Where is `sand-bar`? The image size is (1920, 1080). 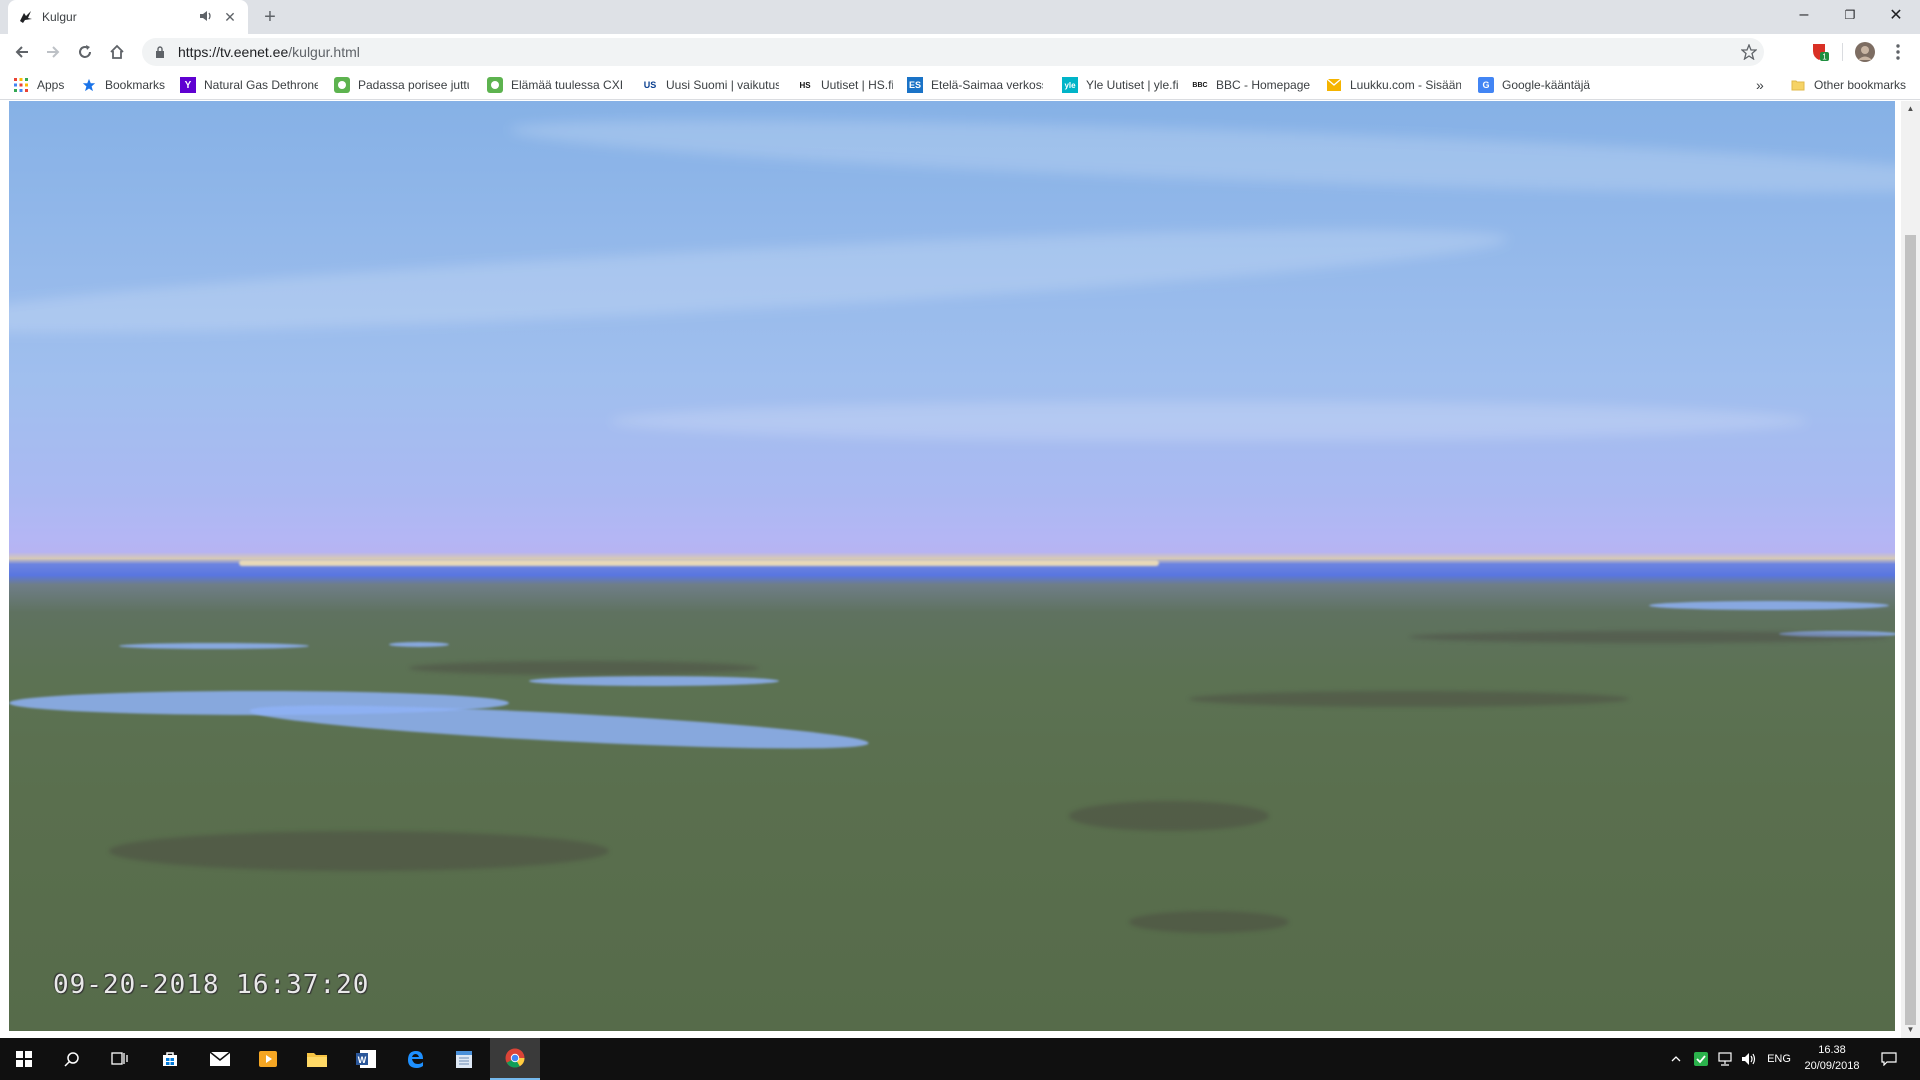 sand-bar is located at coordinates (699, 563).